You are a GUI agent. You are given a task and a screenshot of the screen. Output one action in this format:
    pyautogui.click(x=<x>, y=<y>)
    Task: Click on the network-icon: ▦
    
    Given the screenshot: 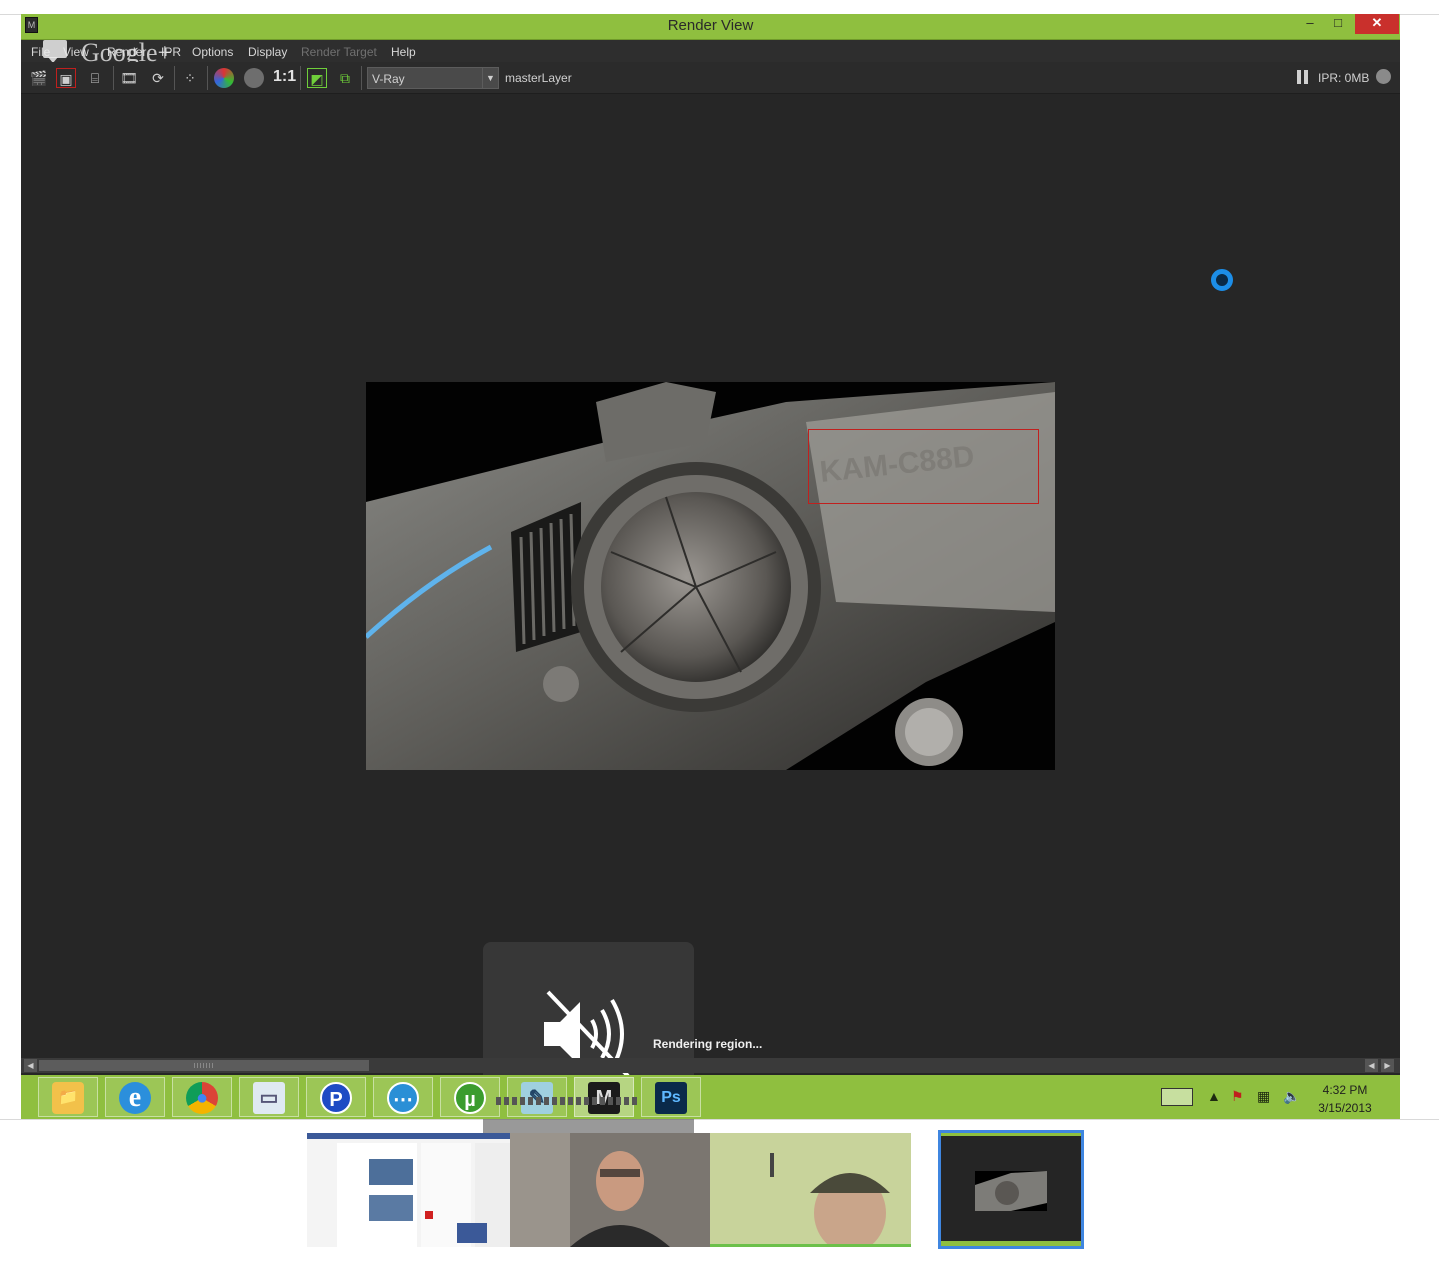 What is the action you would take?
    pyautogui.click(x=1263, y=1096)
    